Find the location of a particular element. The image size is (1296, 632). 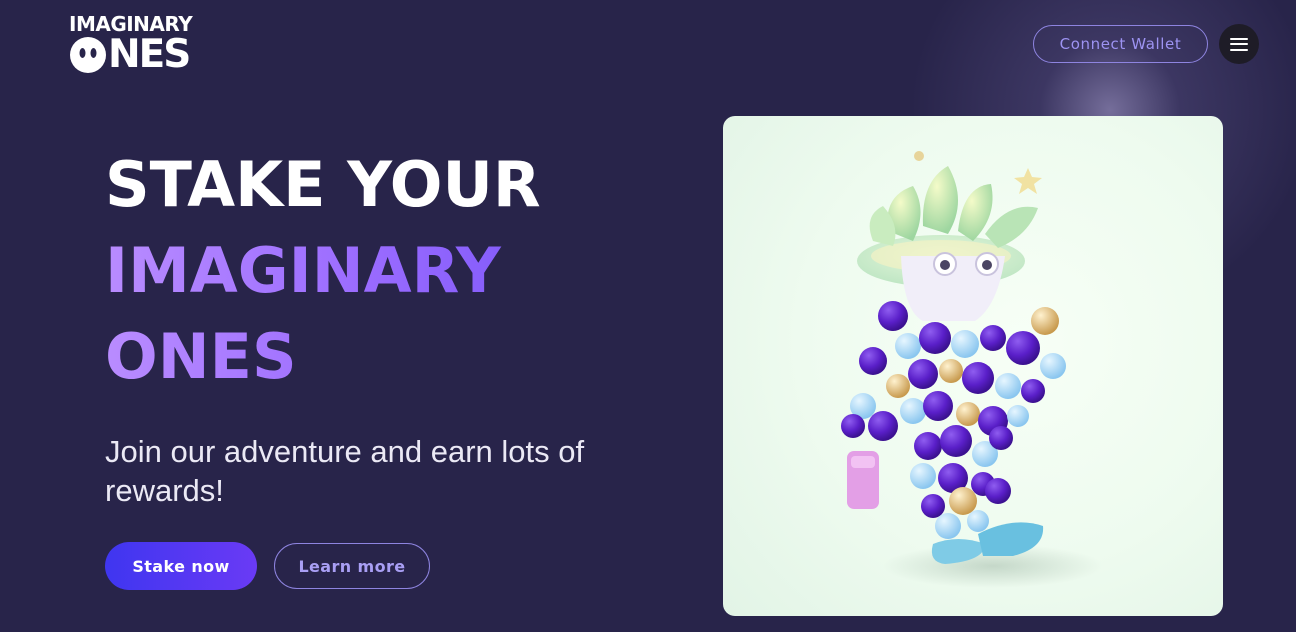

hero-title-line2: IMAGINARY is located at coordinates (395, 271).